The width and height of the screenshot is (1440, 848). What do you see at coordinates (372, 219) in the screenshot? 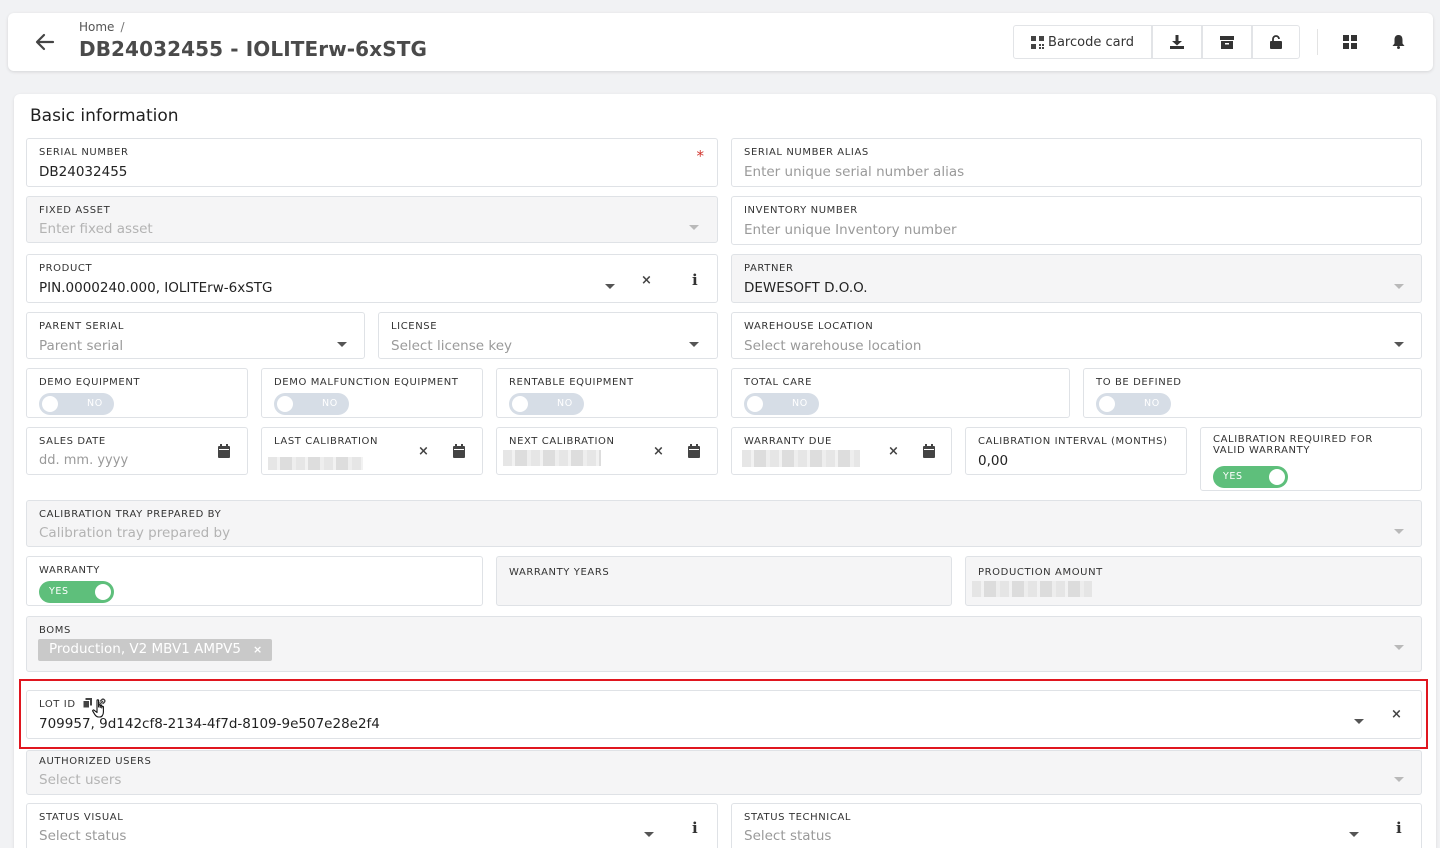
I see `fixed-asset-field: FIXED ASSET Enter fixed asset` at bounding box center [372, 219].